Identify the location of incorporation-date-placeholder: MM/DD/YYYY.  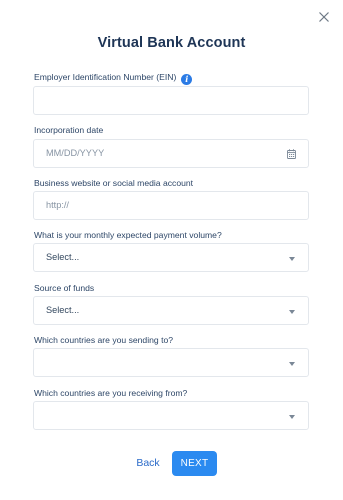
(75, 153).